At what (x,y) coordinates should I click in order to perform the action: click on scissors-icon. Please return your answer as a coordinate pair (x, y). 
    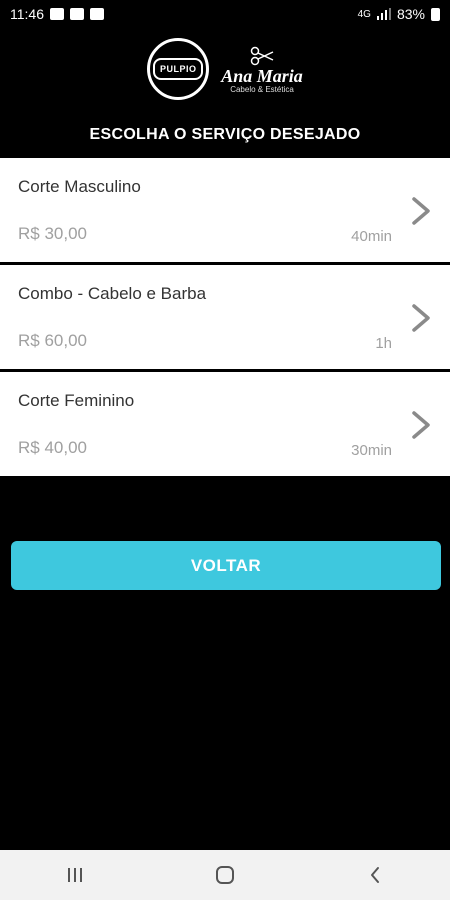
    Looking at the image, I should click on (262, 55).